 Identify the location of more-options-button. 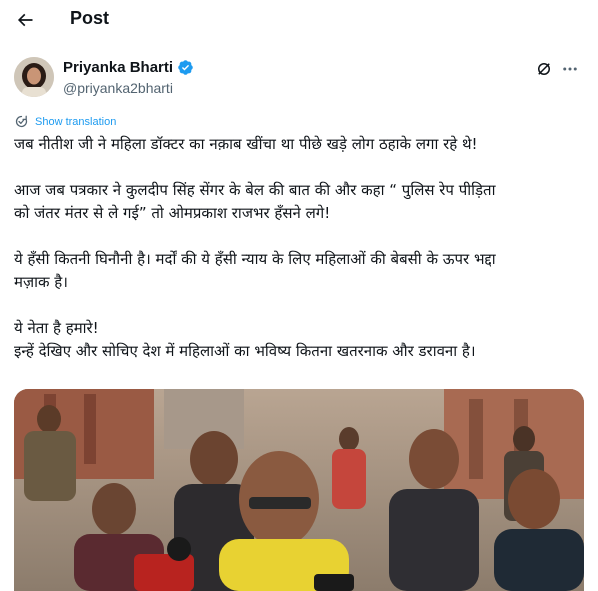
(570, 69).